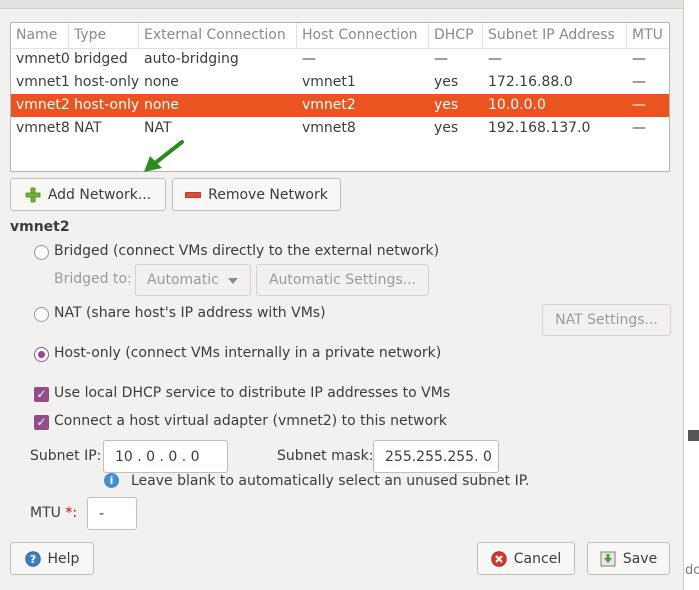 The height and width of the screenshot is (590, 699). Describe the element at coordinates (539, 128) in the screenshot. I see `cell-subnet: 192.168.137.0` at that location.